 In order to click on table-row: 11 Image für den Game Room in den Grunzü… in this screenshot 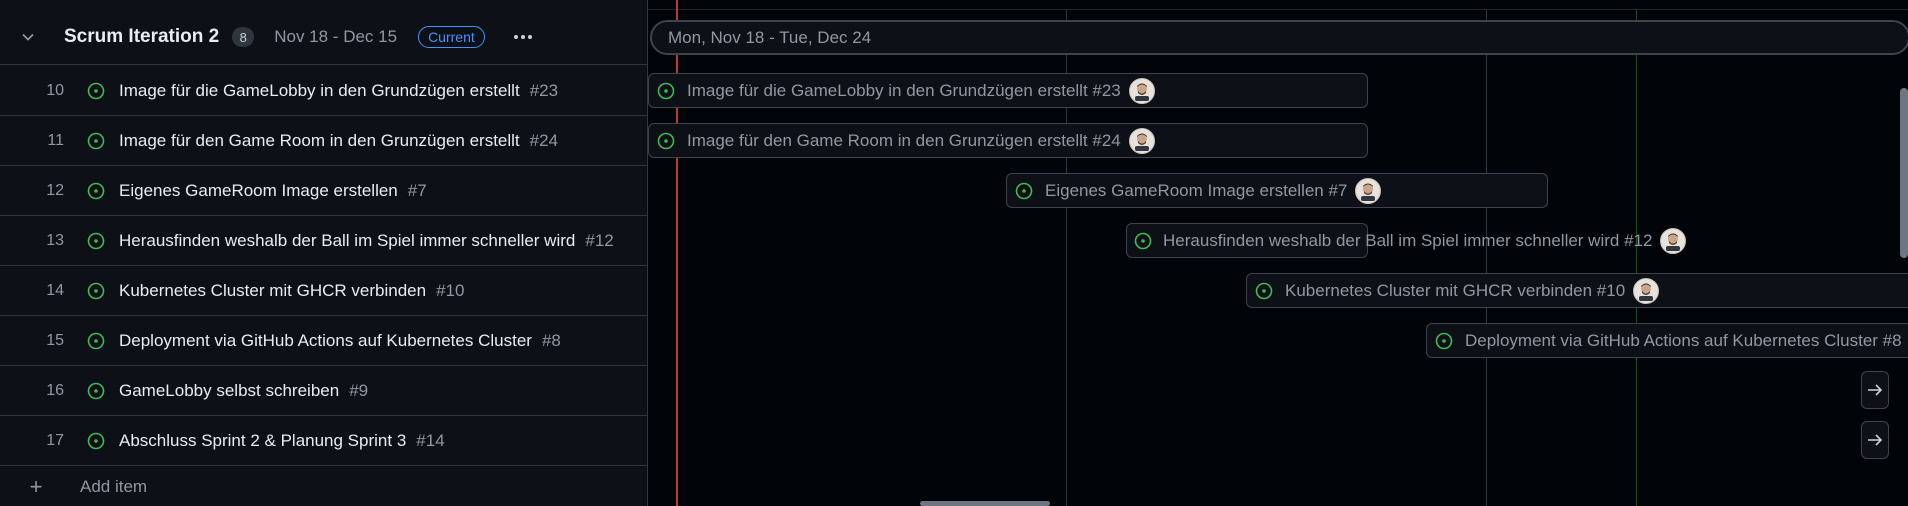, I will do `click(324, 141)`.